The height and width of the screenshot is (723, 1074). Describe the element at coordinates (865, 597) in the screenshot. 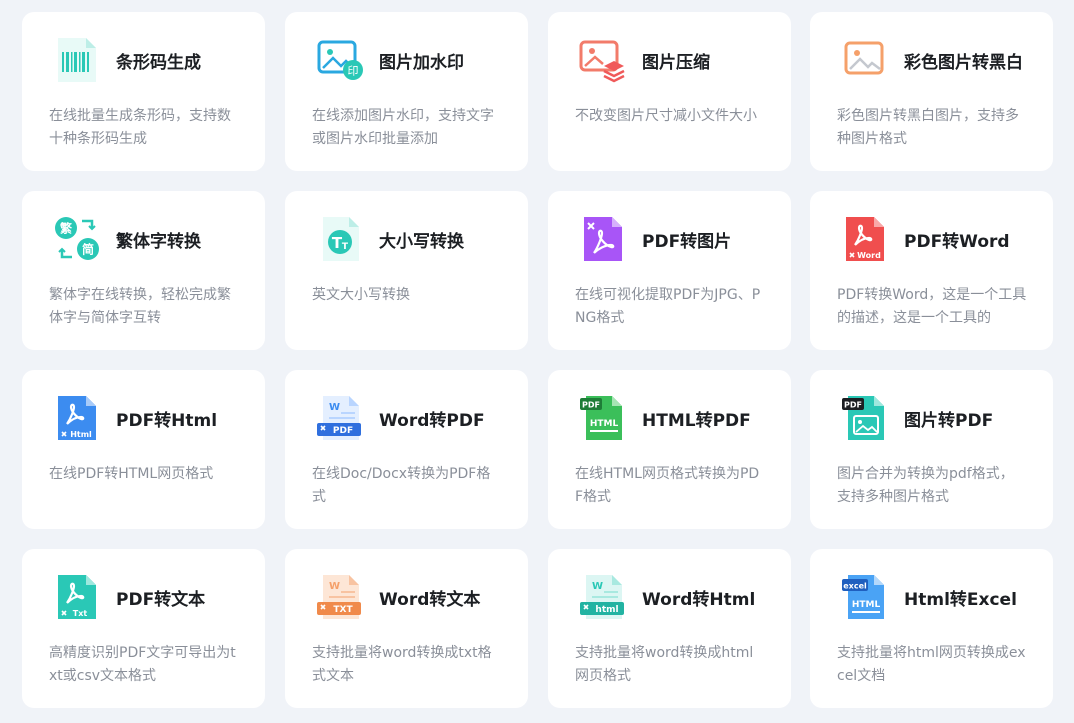

I see `html-to-excel-icon: excel HTML` at that location.